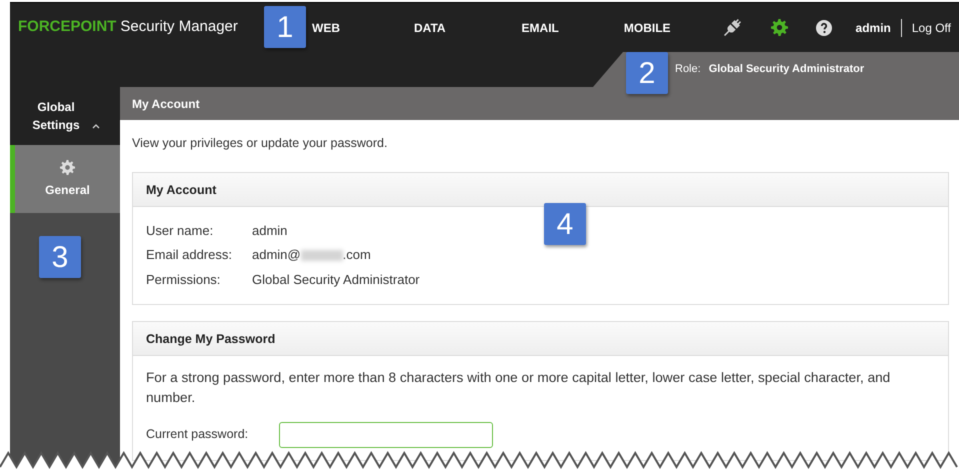  Describe the element at coordinates (189, 255) in the screenshot. I see `field-label: Email address:` at that location.